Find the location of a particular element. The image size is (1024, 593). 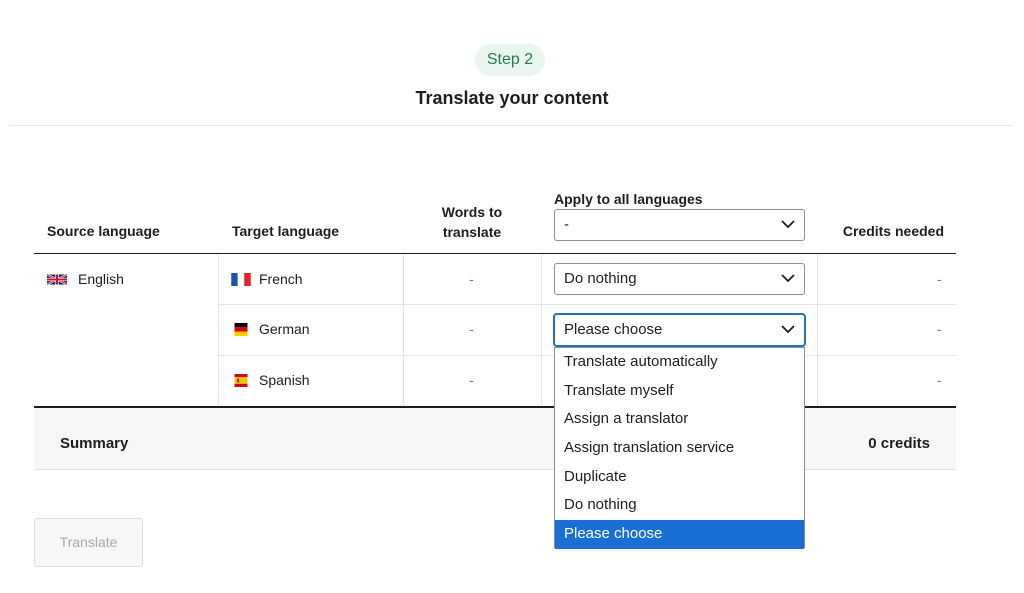

apply-all-value: - is located at coordinates (566, 224).